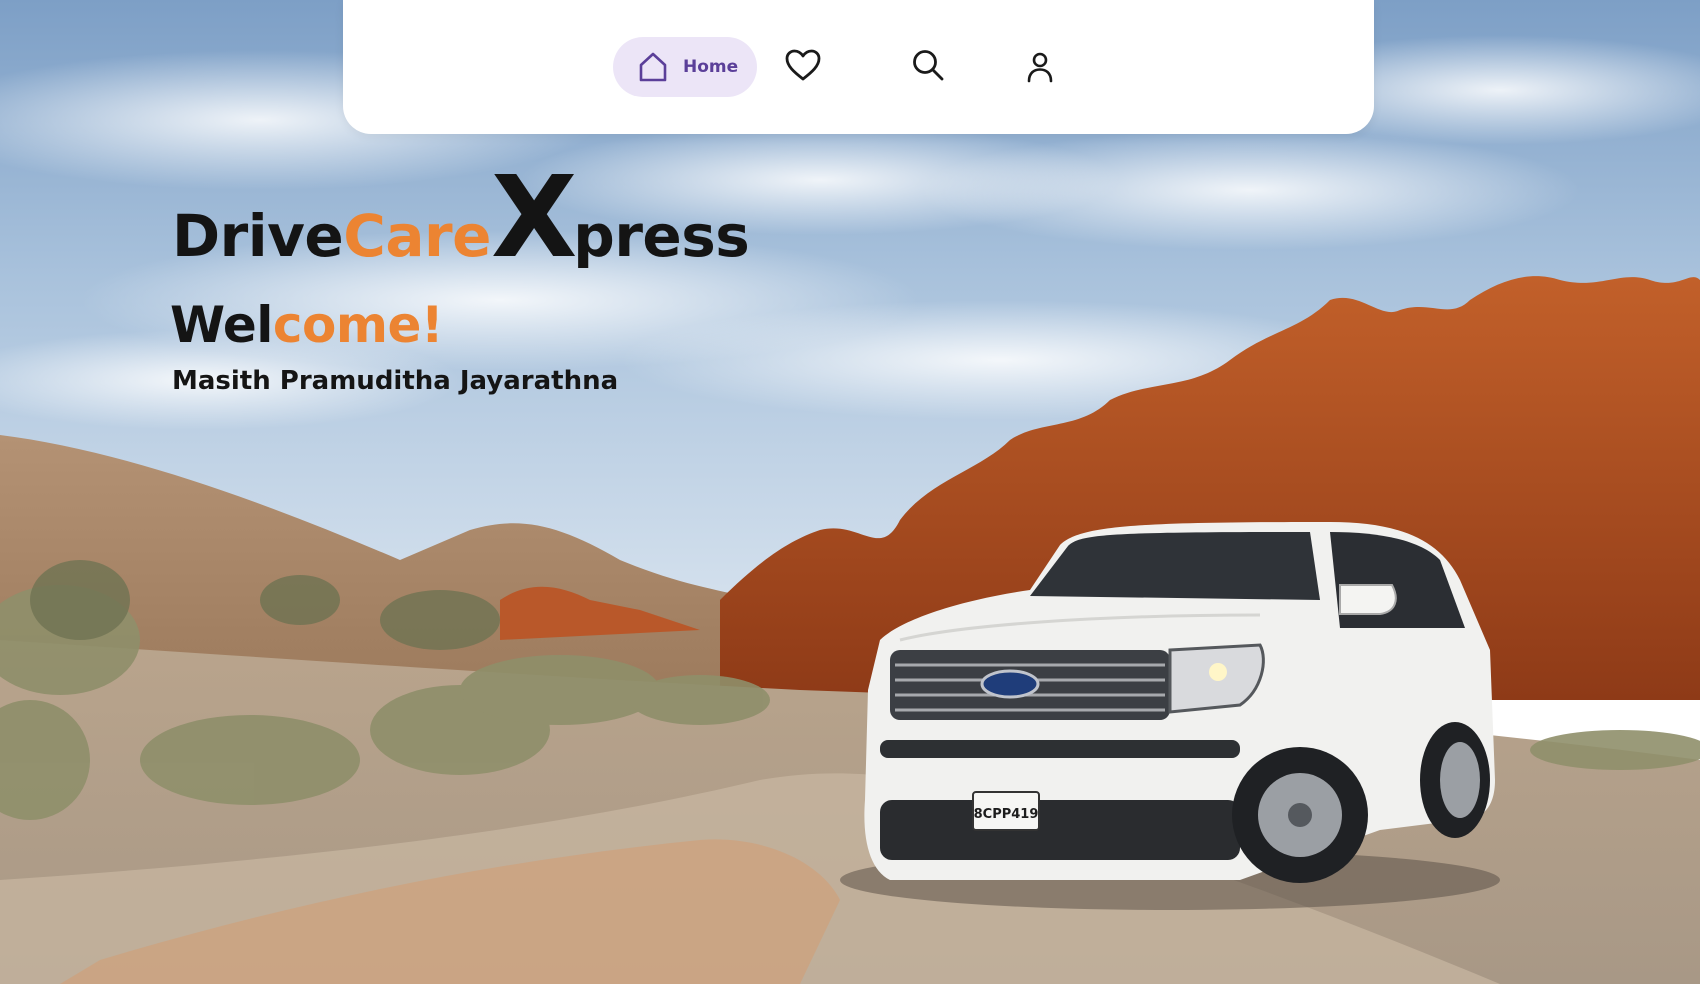 The width and height of the screenshot is (1700, 984). Describe the element at coordinates (661, 236) in the screenshot. I see `brand-press: press` at that location.